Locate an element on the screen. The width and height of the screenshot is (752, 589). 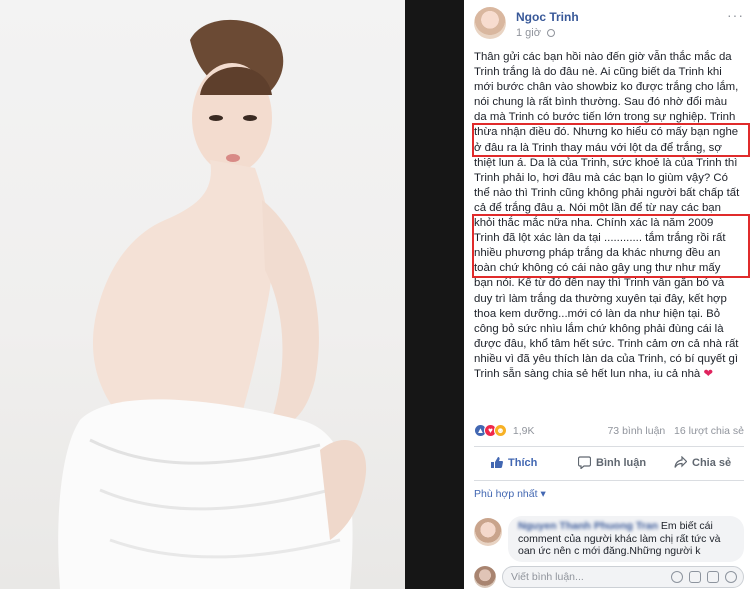
camera-icon is located at coordinates (695, 577).